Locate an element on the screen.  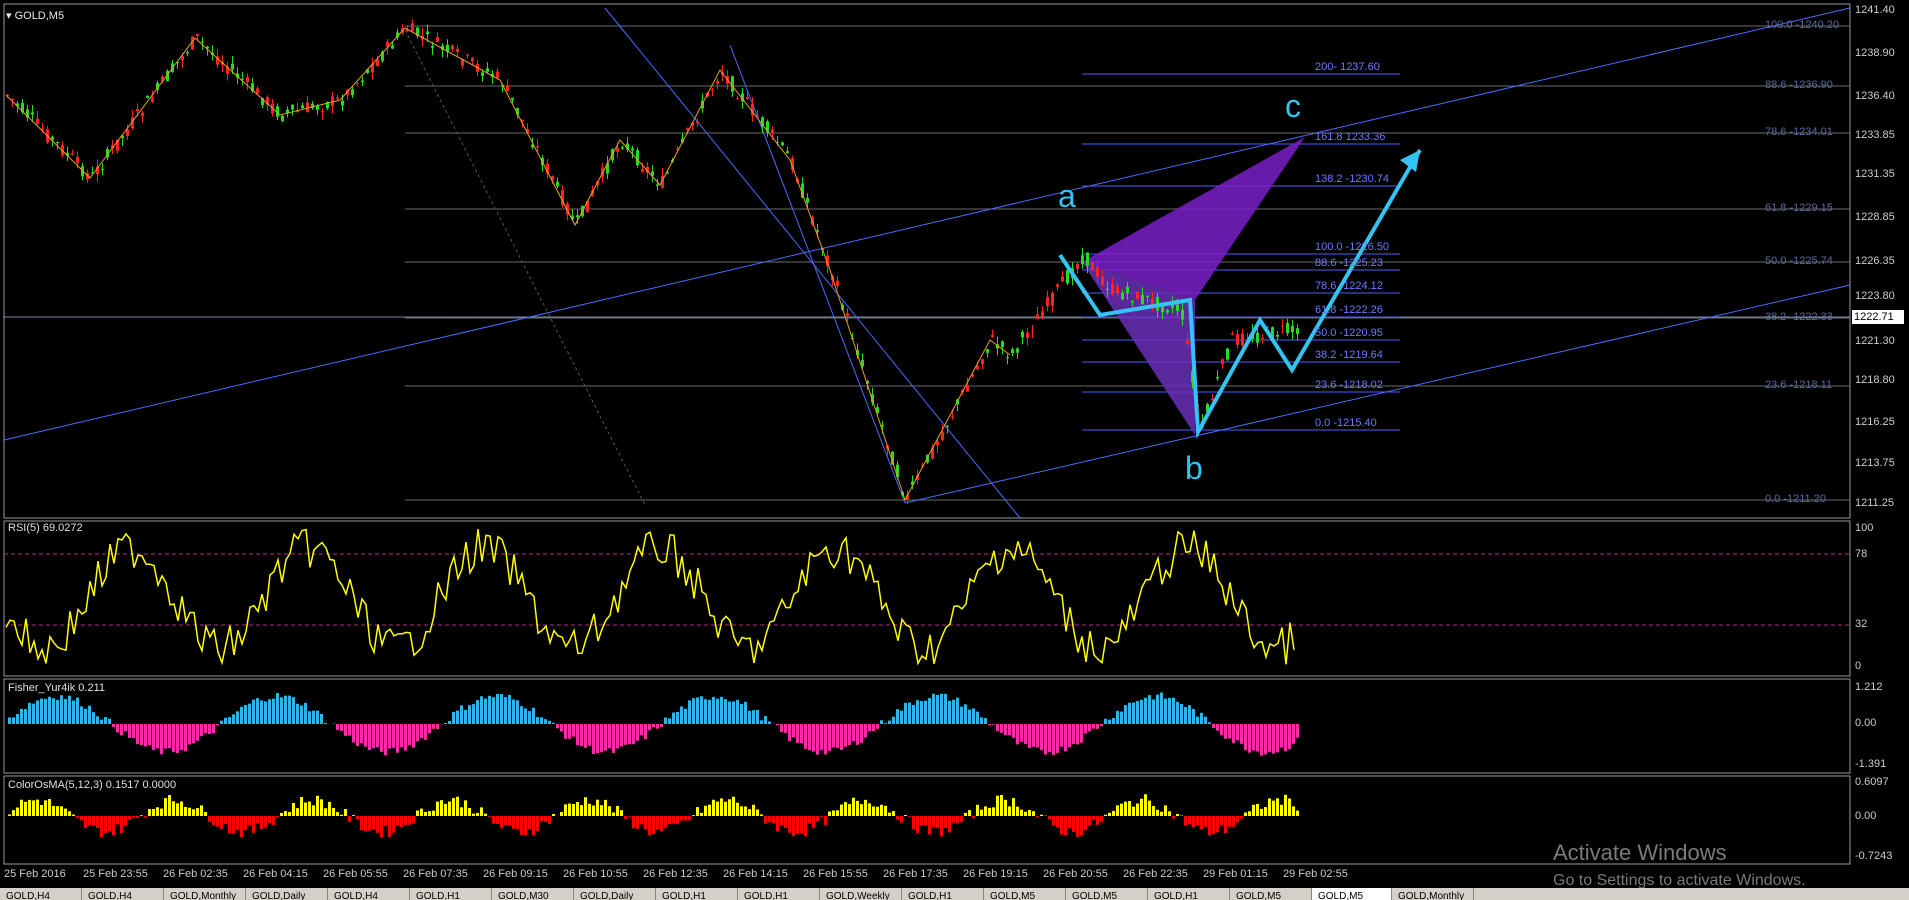
chart-tab: GOLD,M30 is located at coordinates (533, 894).